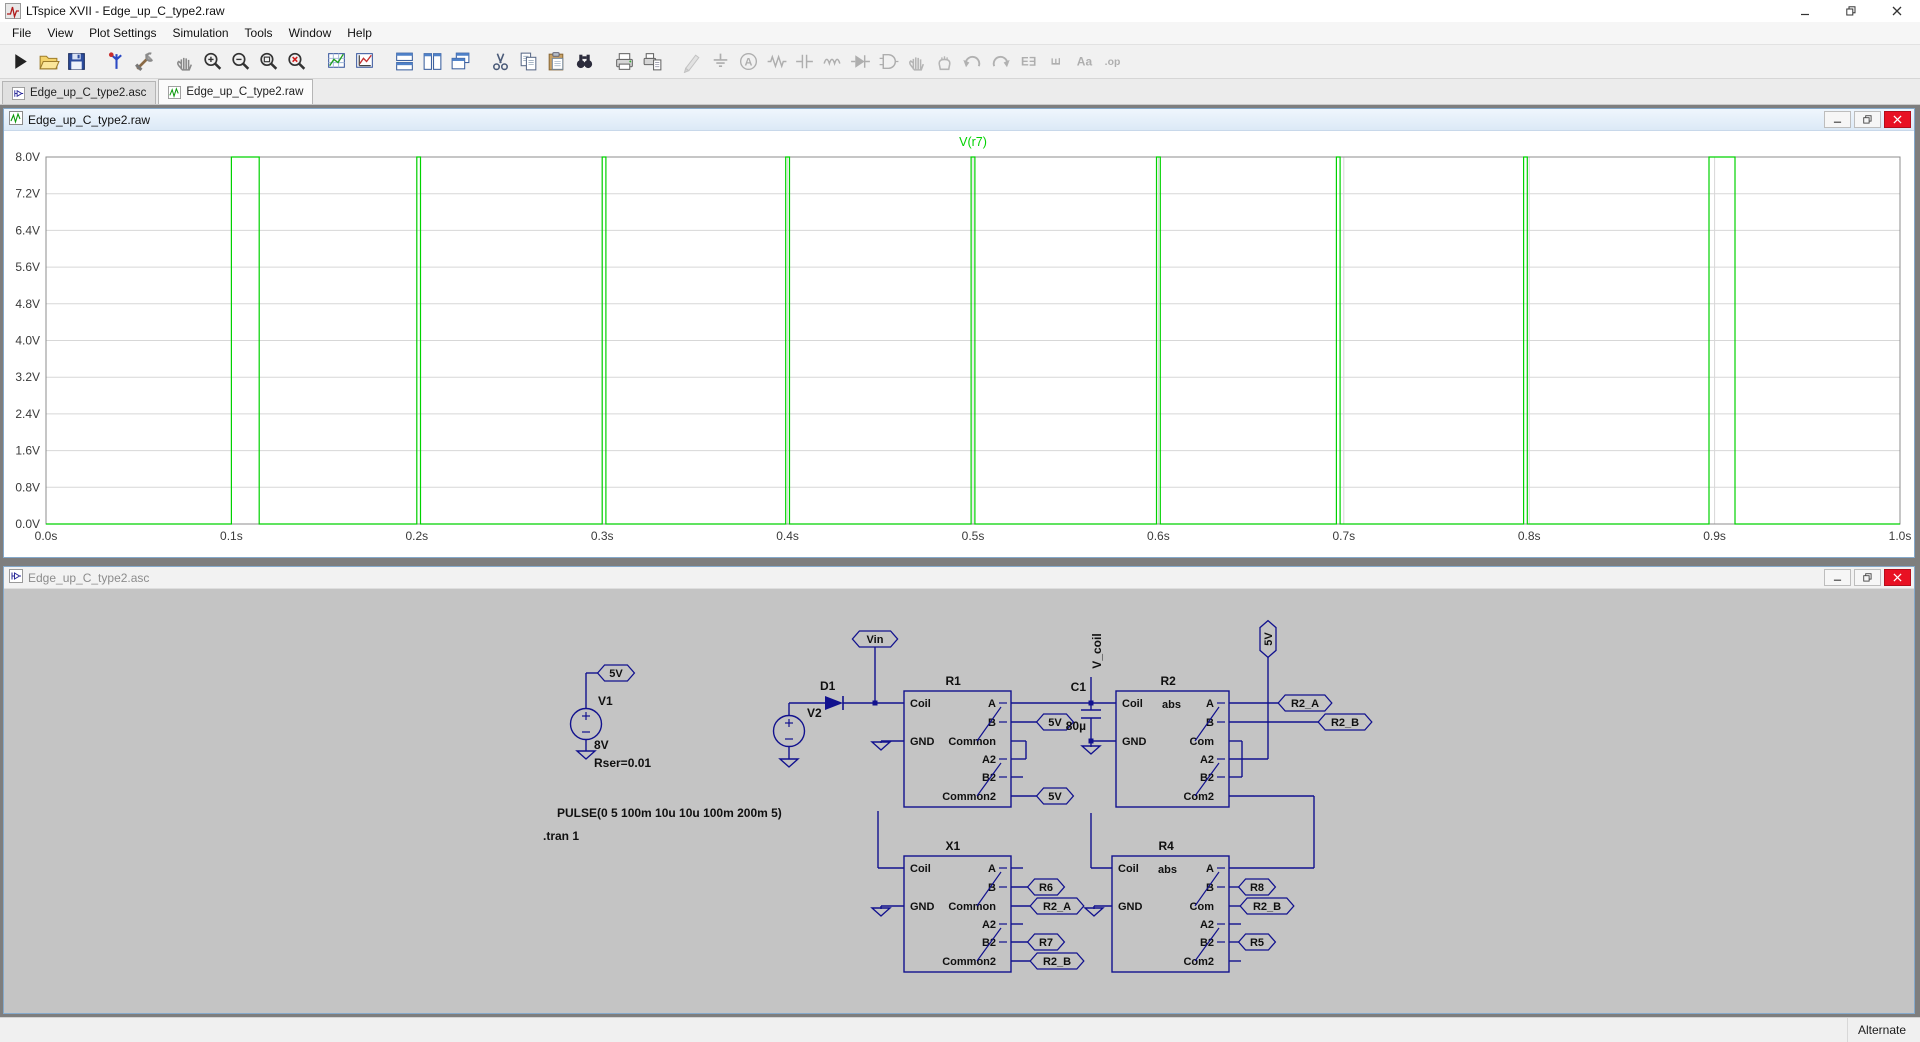 This screenshot has width=1920, height=1042. I want to click on menu-file: File, so click(21, 33).